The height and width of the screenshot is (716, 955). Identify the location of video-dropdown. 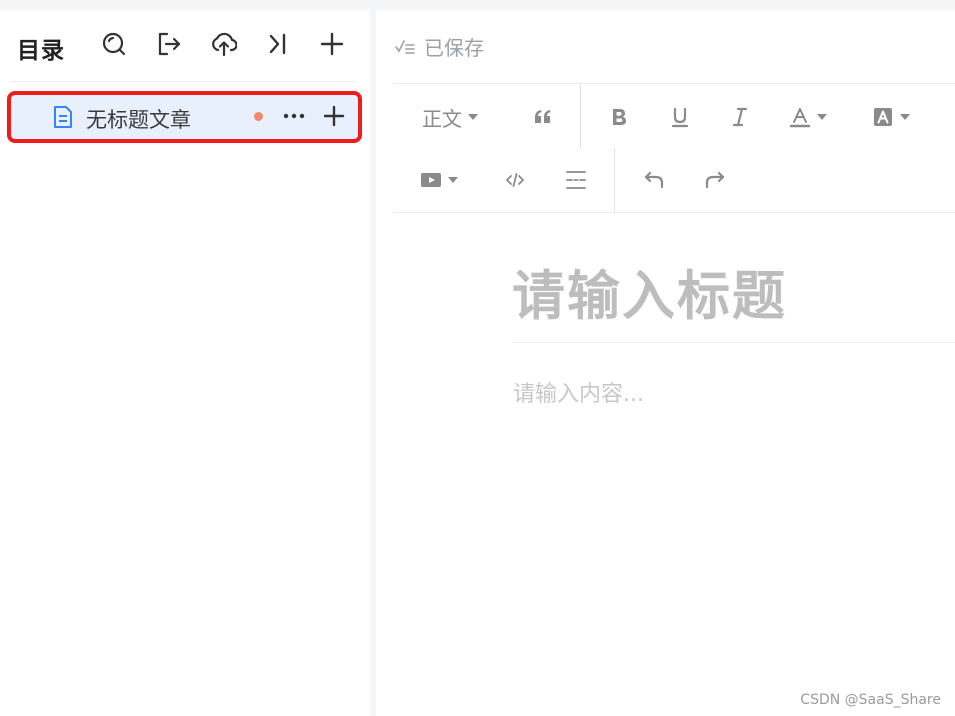
(439, 180).